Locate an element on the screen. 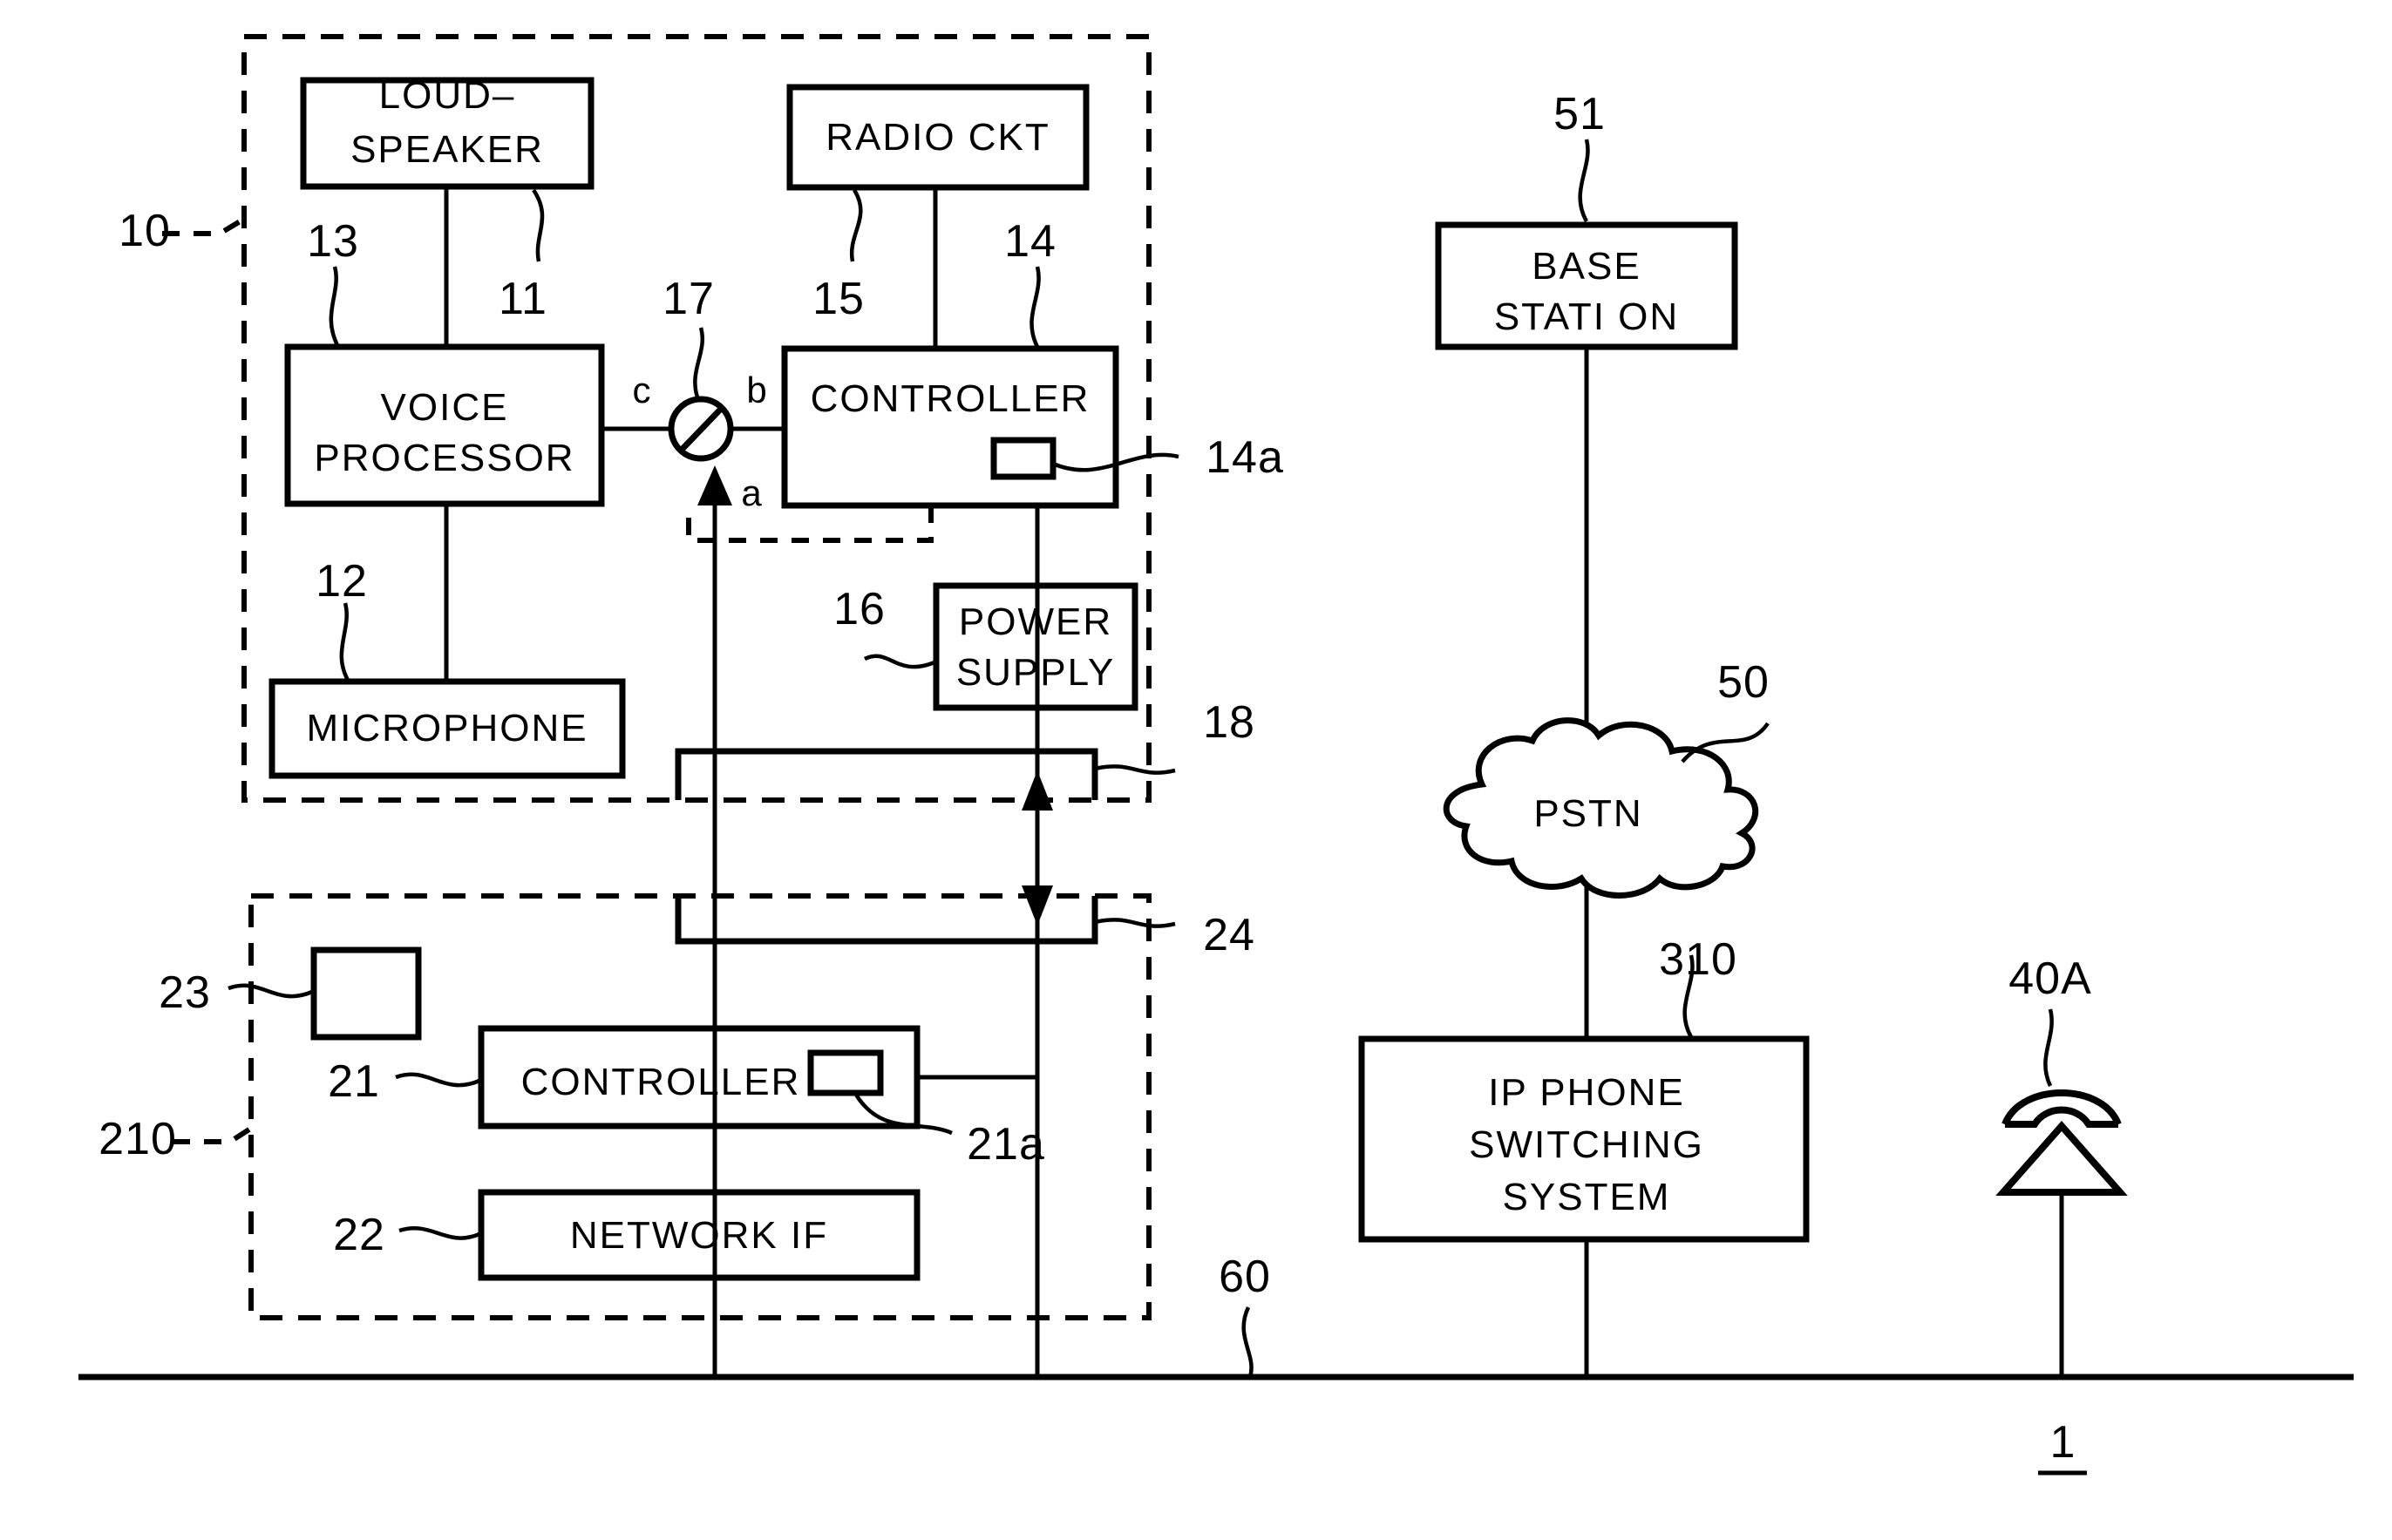  figure-number: 1 is located at coordinates (2063, 1442).